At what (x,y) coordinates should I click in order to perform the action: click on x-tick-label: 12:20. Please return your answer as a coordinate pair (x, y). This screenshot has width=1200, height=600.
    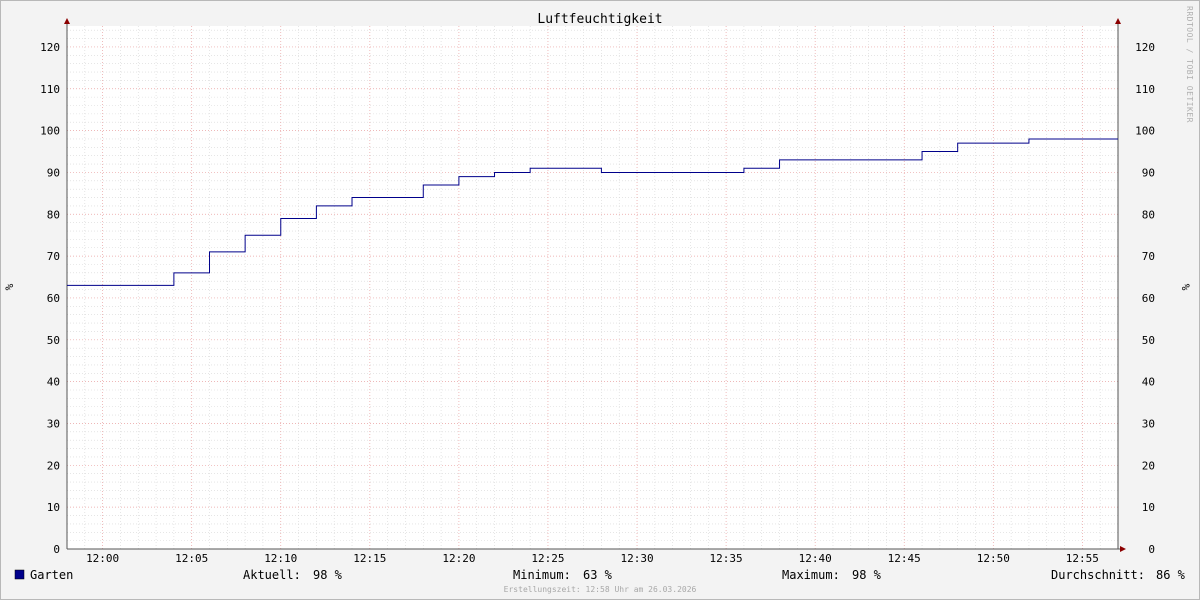
    Looking at the image, I should click on (458, 558).